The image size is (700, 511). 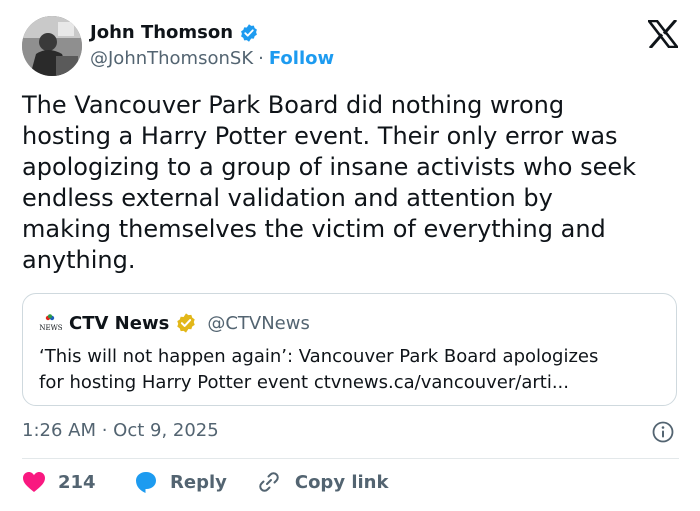 I want to click on ctv-logo-text: NEWS, so click(x=50, y=328).